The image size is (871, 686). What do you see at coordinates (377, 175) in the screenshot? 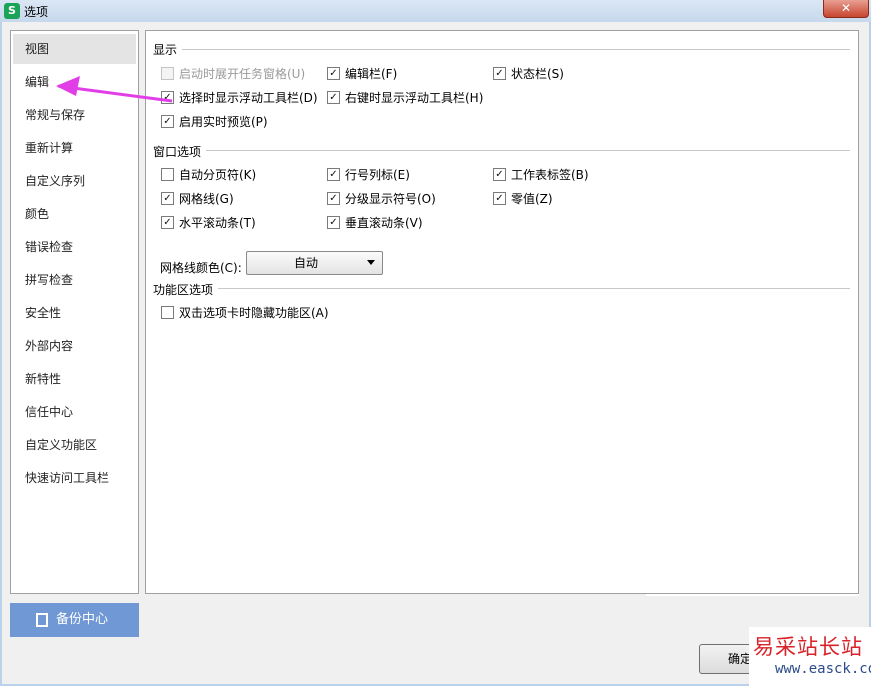
I see `checkbox-label: 行号列标(E)` at bounding box center [377, 175].